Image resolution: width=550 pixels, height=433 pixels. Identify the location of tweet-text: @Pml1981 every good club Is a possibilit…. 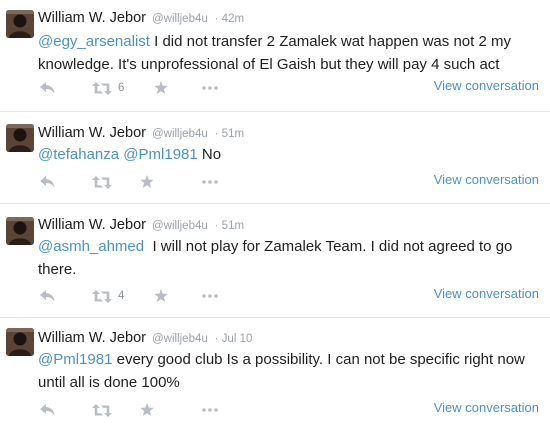
(290, 371).